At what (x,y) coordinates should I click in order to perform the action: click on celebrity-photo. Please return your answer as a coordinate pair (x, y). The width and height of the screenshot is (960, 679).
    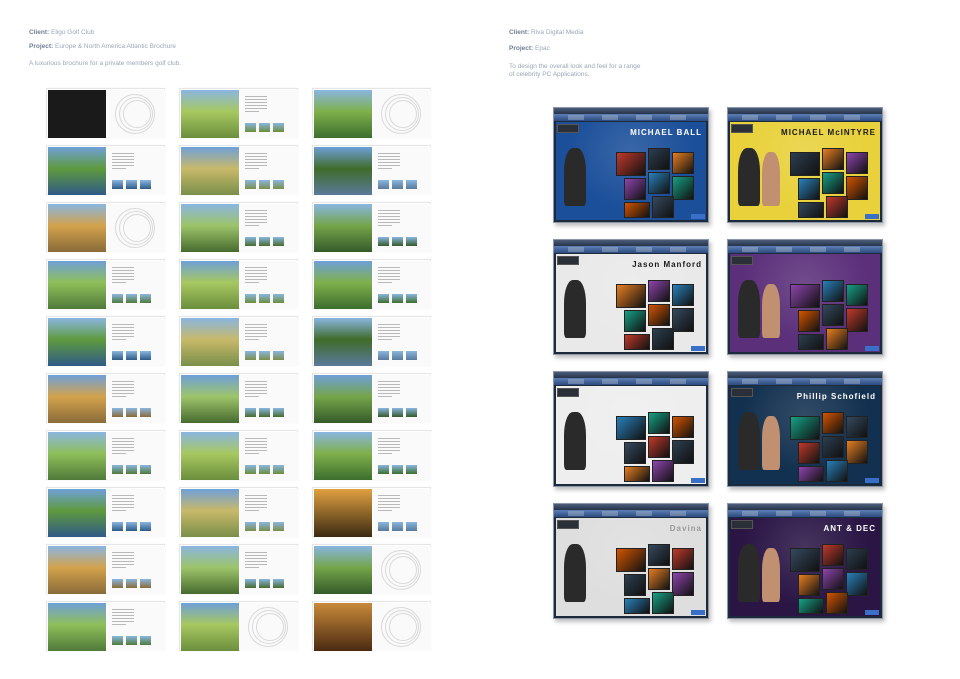
    Looking at the image, I should click on (575, 309).